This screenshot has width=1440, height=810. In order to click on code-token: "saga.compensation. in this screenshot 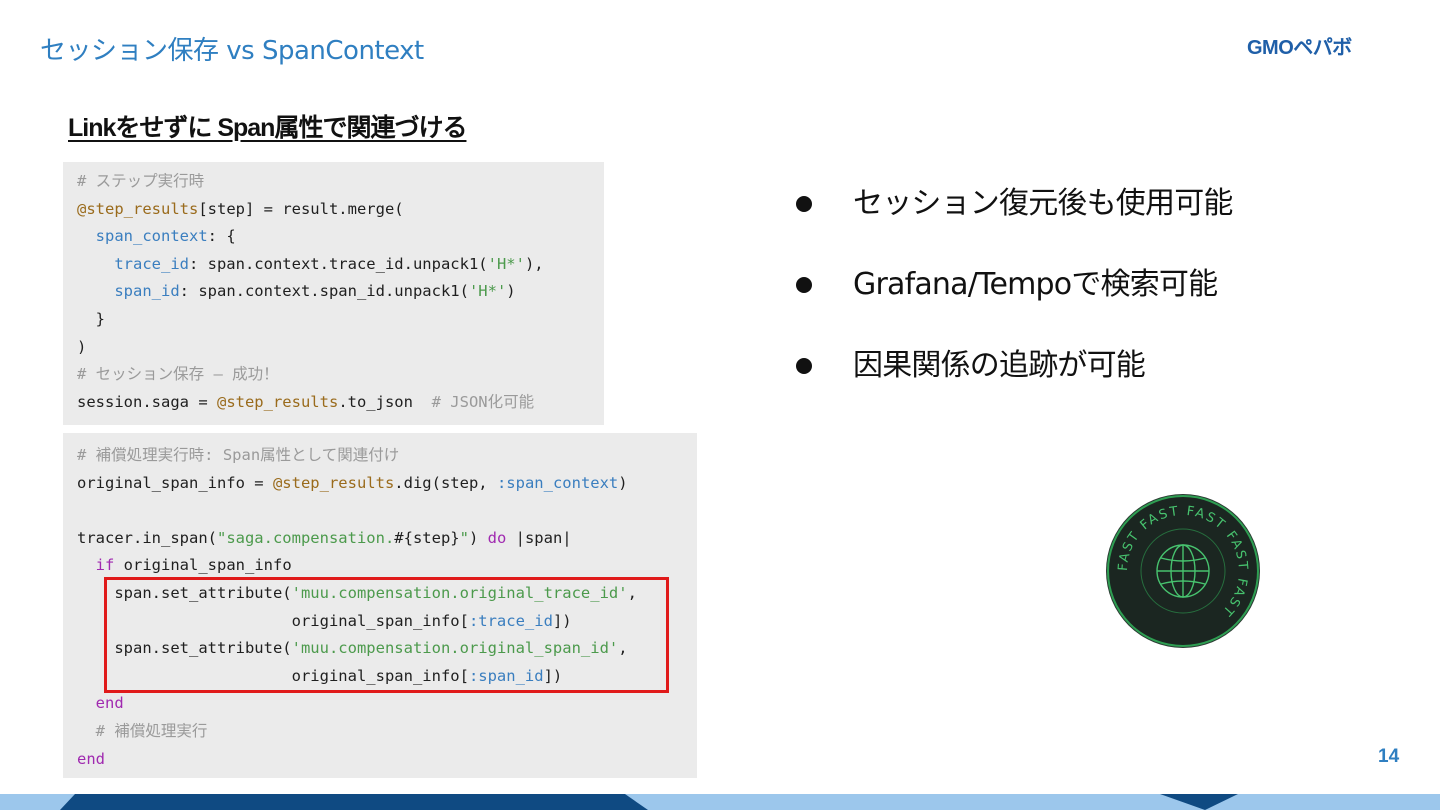, I will do `click(305, 537)`.